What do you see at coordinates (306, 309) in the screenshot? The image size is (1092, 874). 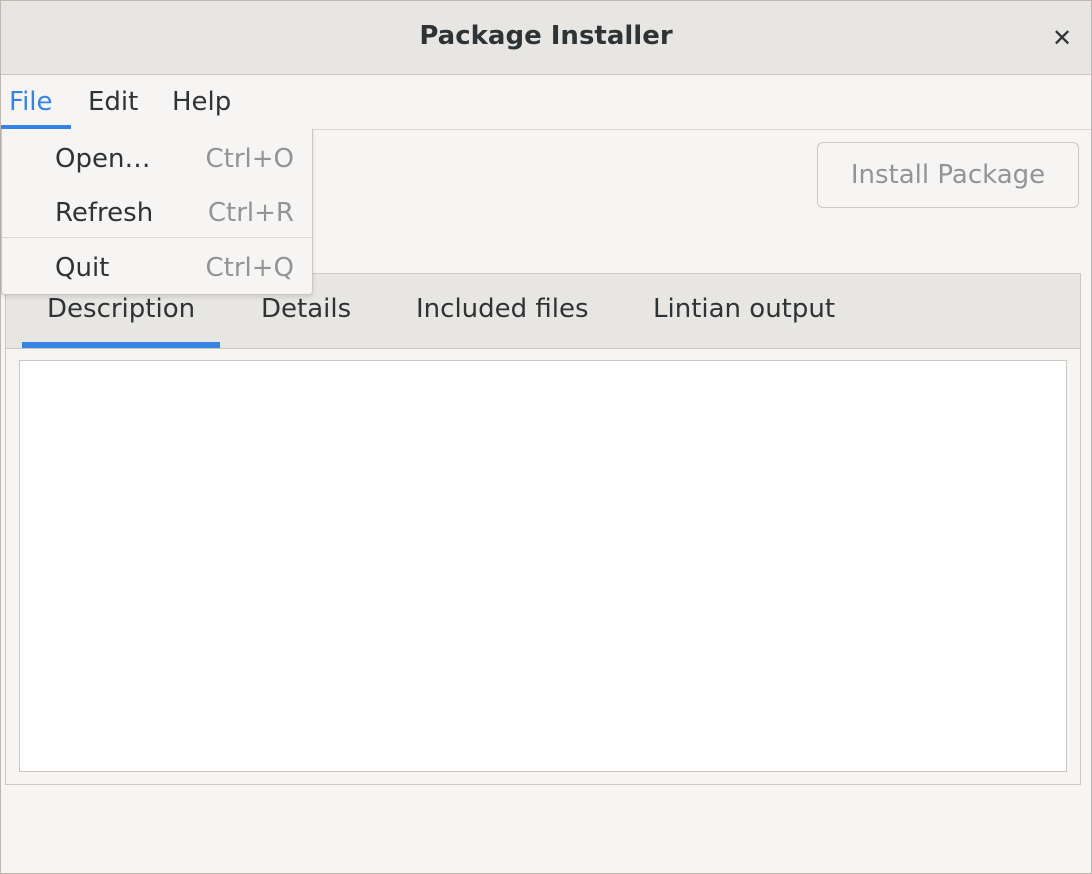 I see `tab-details: Details` at bounding box center [306, 309].